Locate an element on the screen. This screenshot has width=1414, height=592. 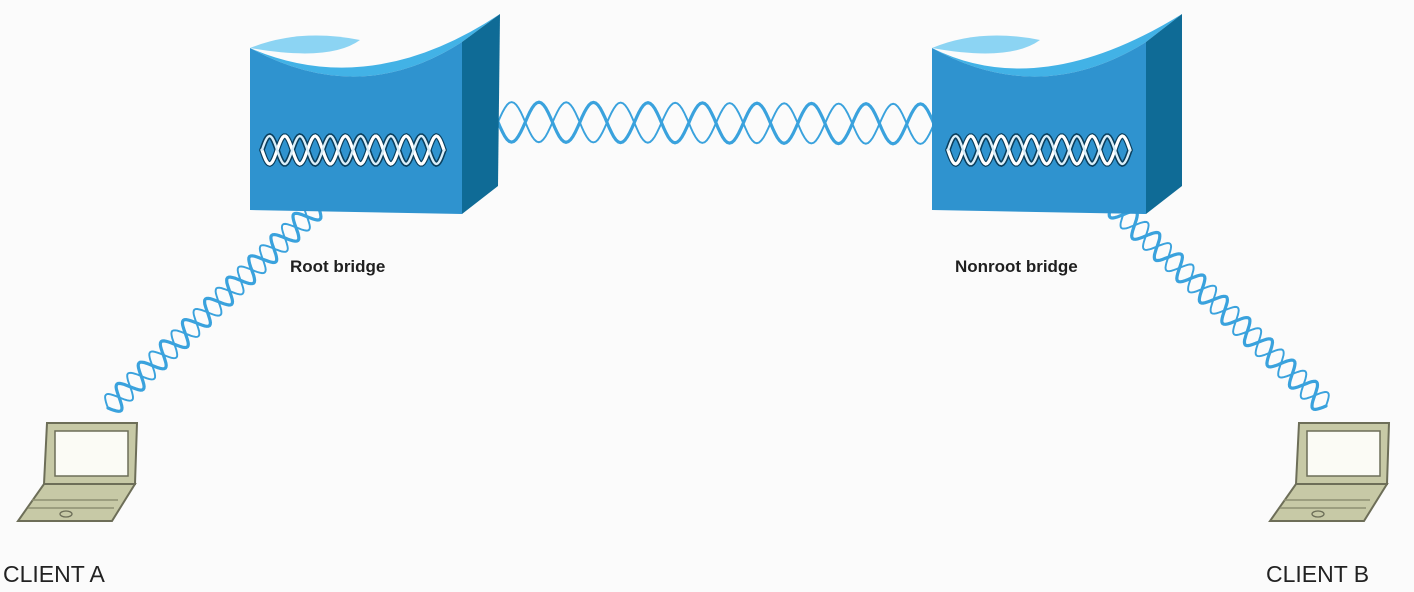
nonroot-bridge-label: Nonroot bridge is located at coordinates (1016, 266).